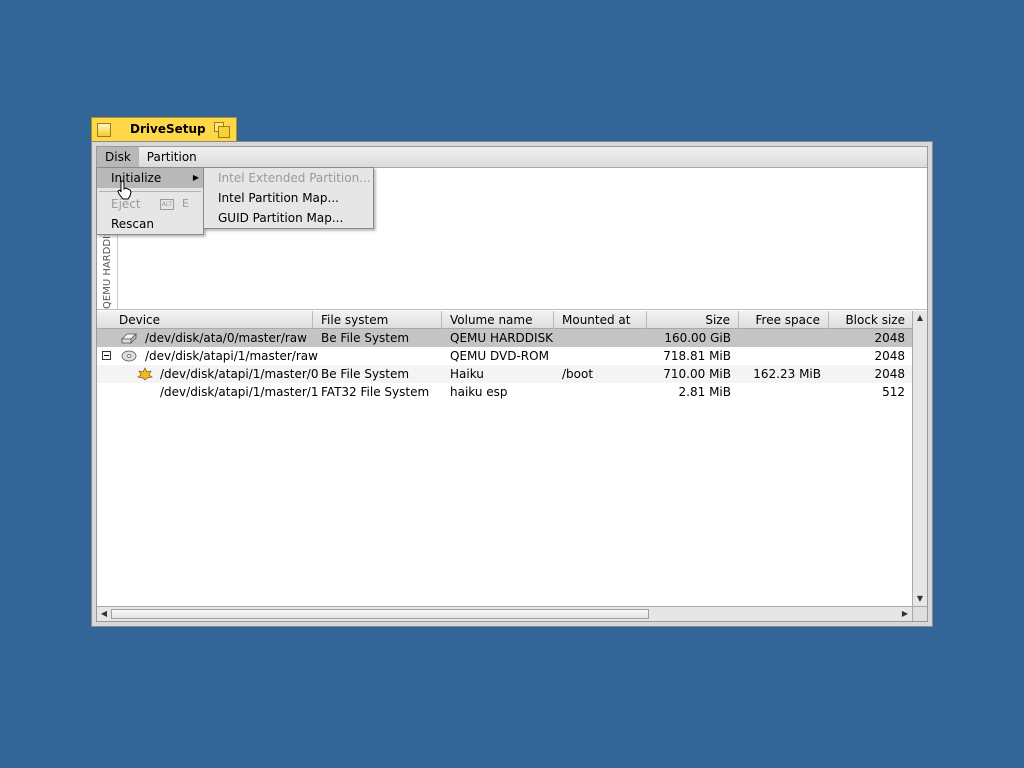 Image resolution: width=1024 pixels, height=768 pixels. Describe the element at coordinates (124, 190) in the screenshot. I see `hand-cursor-icon` at that location.